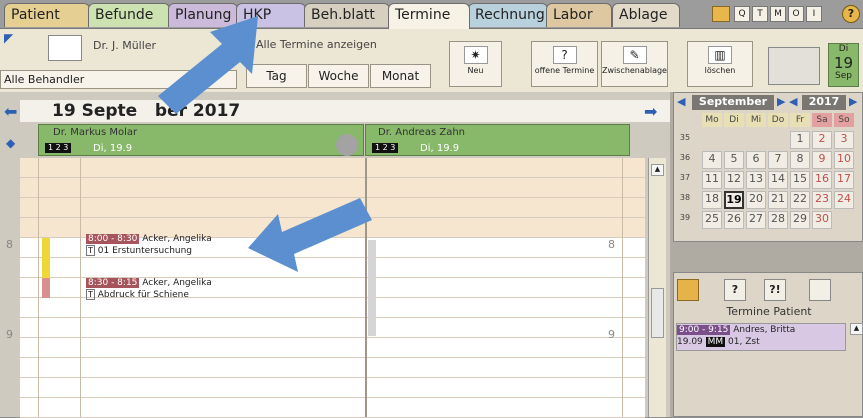 The height and width of the screenshot is (418, 863). I want to click on diamond-icon: ◆, so click(10, 143).